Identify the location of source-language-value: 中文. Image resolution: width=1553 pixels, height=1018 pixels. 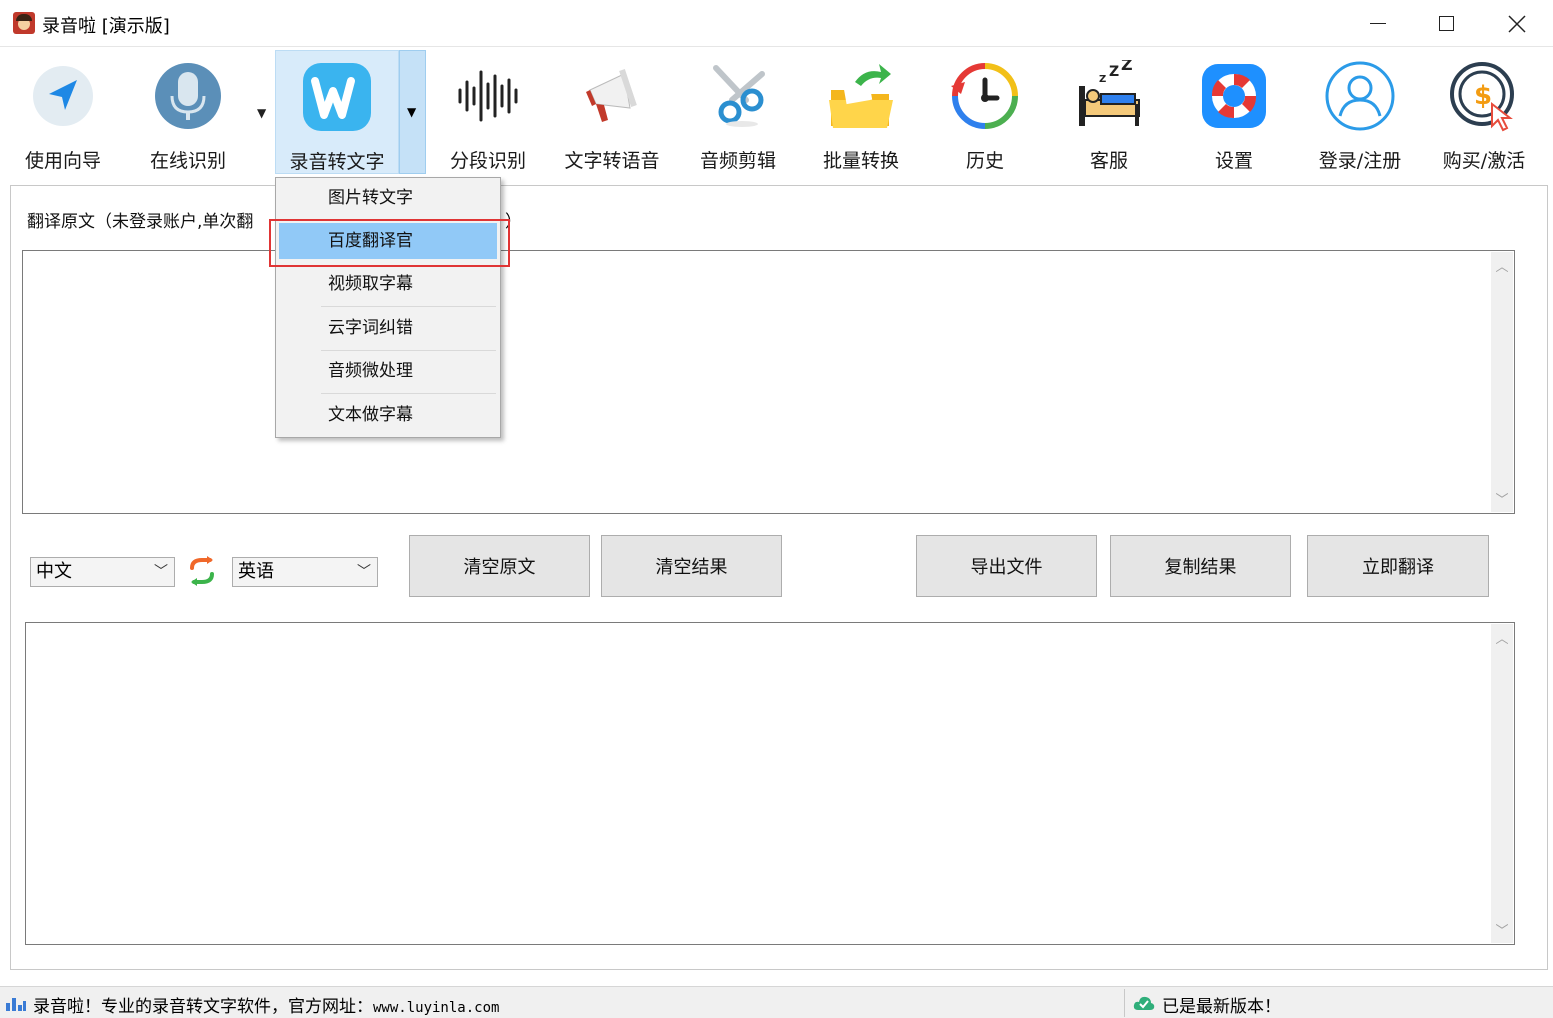
(54, 571).